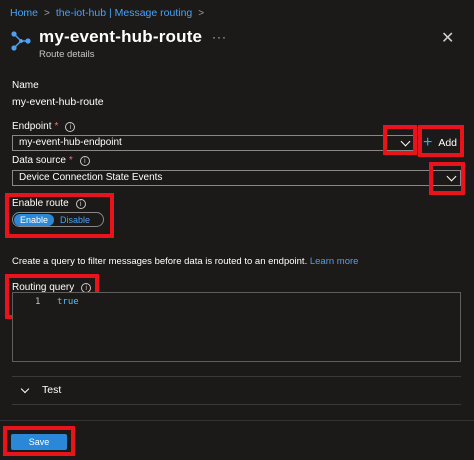  What do you see at coordinates (38, 302) in the screenshot?
I see `line-number: 1` at bounding box center [38, 302].